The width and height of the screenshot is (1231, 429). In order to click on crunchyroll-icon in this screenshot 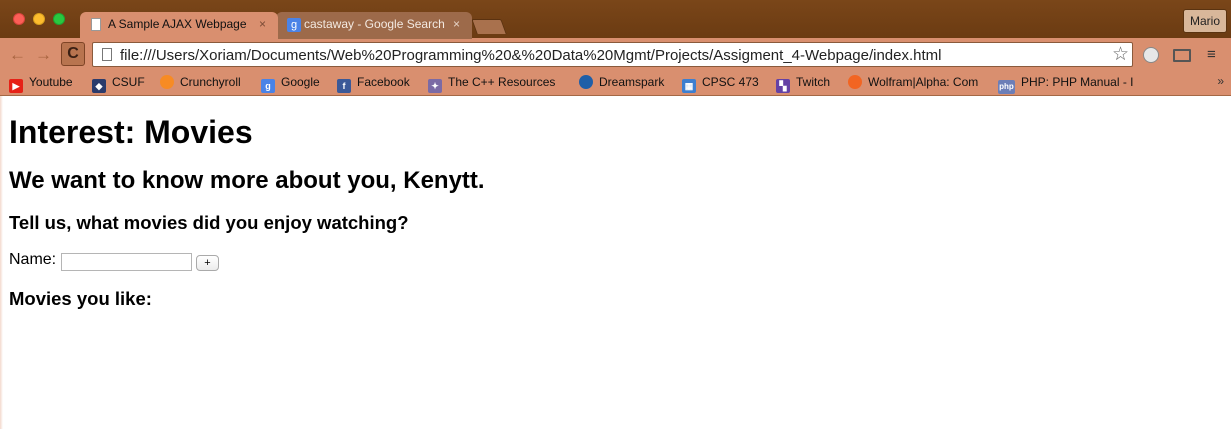, I will do `click(167, 82)`.